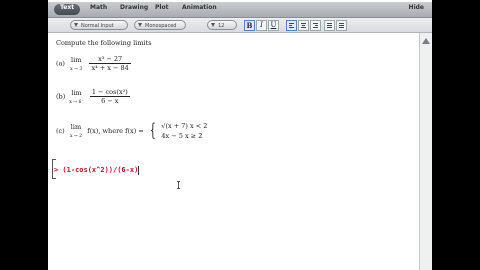  Describe the element at coordinates (76, 102) in the screenshot. I see `lim-subscript: x → 6⁻` at that location.